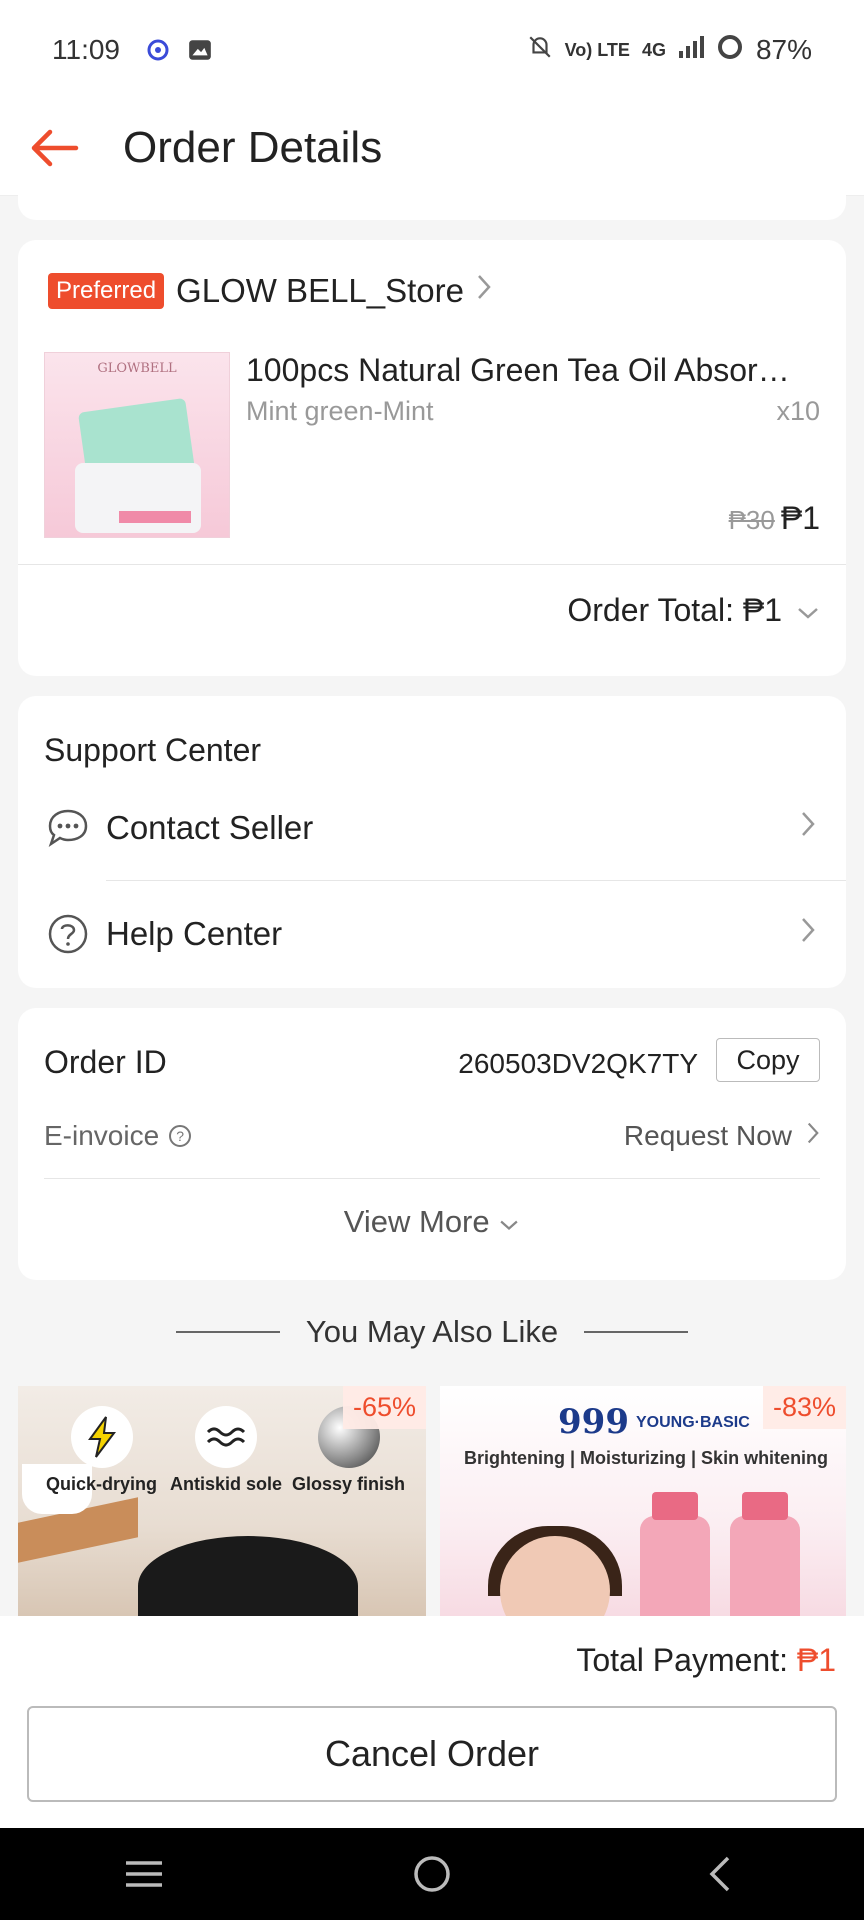 The width and height of the screenshot is (864, 1920). I want to click on feature-badge: Quick-drying, so click(101, 1450).